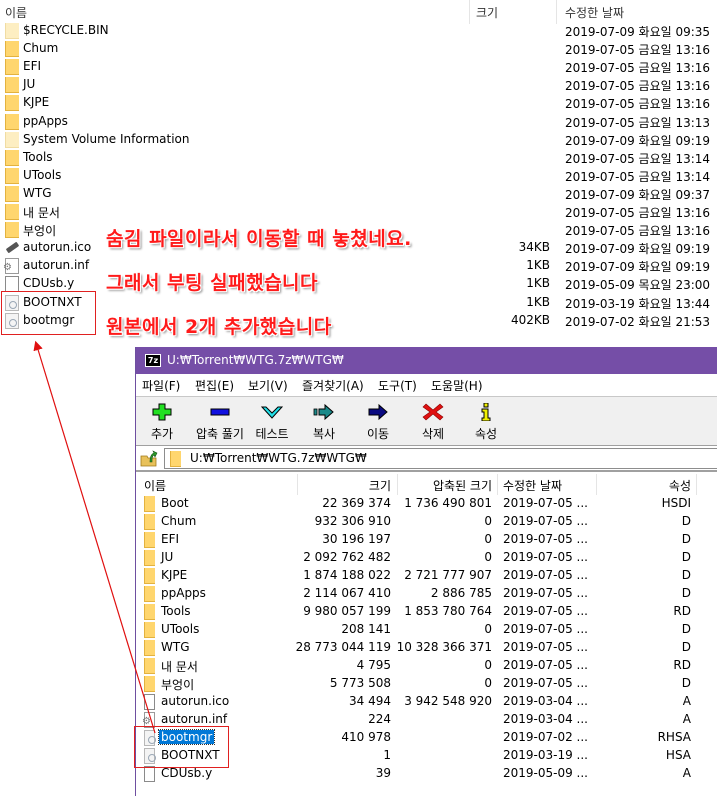 Image resolution: width=717 pixels, height=796 pixels. I want to click on title-bar: 7z U:₩Torrent₩WTG.7z₩WTG₩, so click(426, 360).